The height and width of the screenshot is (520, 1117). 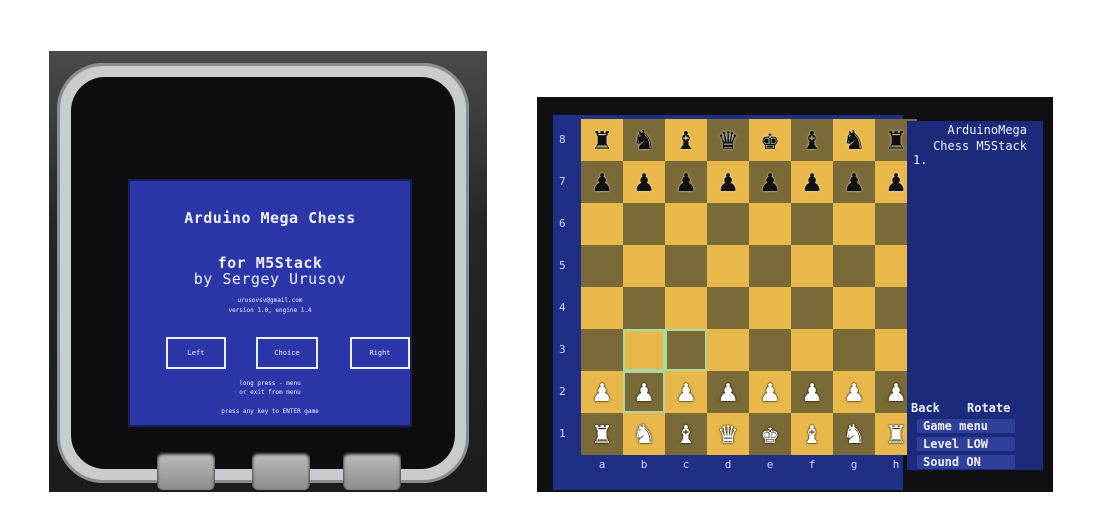 I want to click on square-e3, so click(x=770, y=350).